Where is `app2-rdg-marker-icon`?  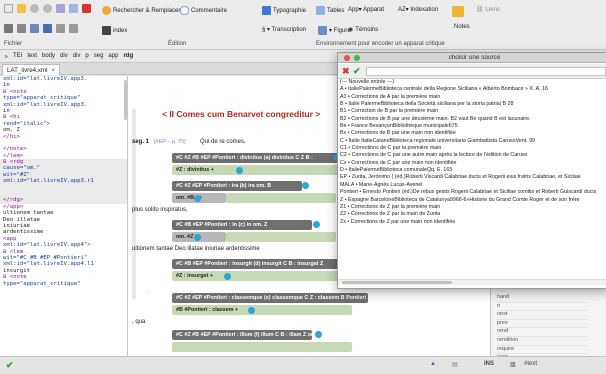
app2-rdg-marker-icon is located at coordinates (197, 198).